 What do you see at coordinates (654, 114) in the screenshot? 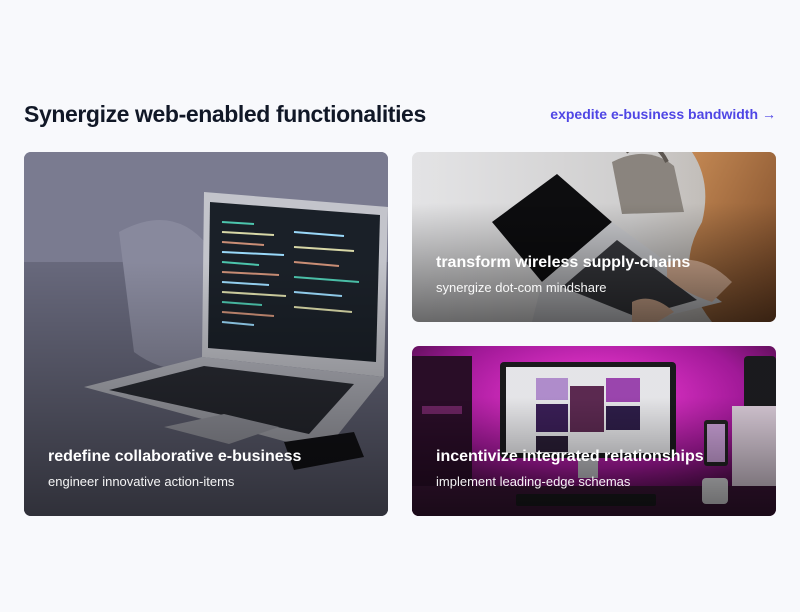
I see `expedite-link-label: expedite e-business bandwidth` at bounding box center [654, 114].